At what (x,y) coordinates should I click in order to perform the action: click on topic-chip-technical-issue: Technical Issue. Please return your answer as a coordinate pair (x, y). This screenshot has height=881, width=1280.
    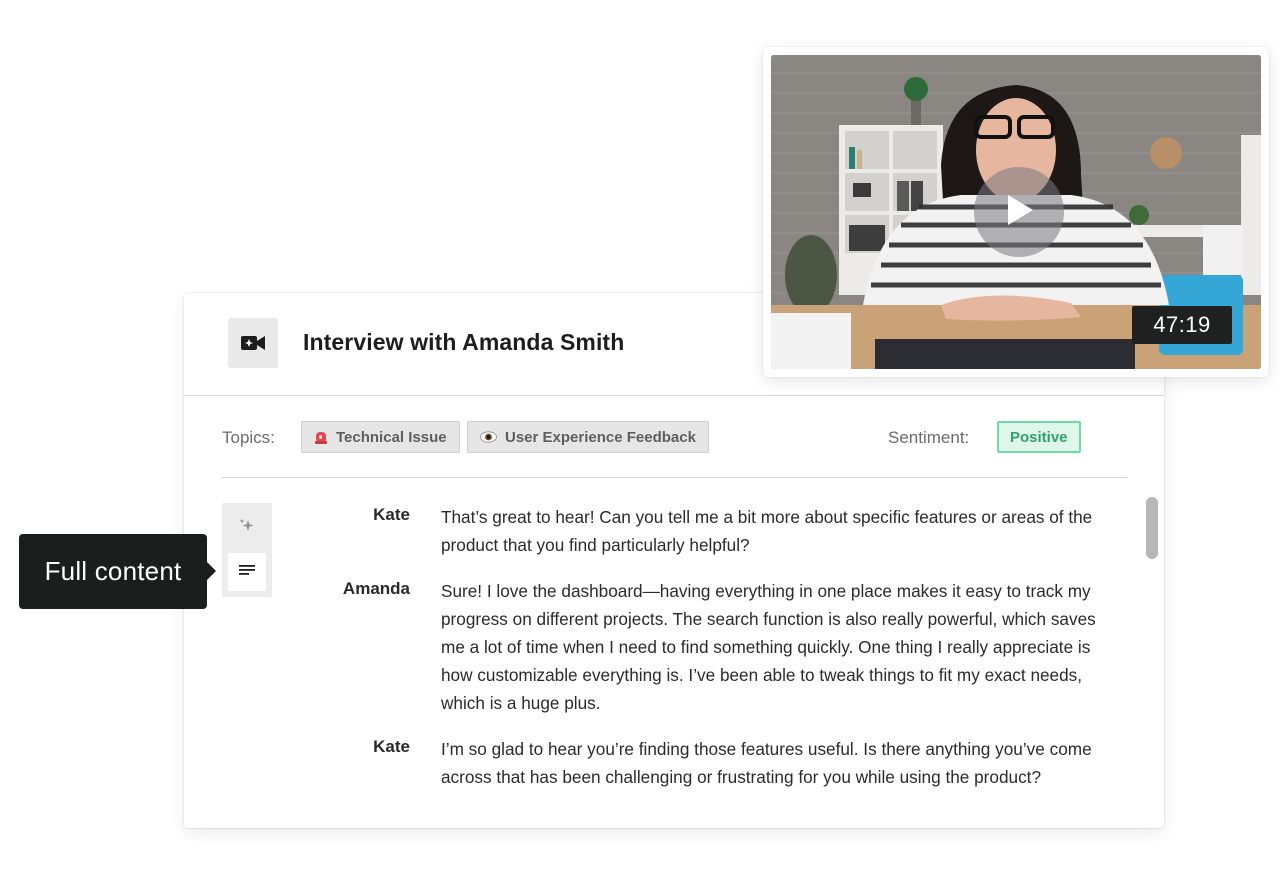
    Looking at the image, I should click on (380, 437).